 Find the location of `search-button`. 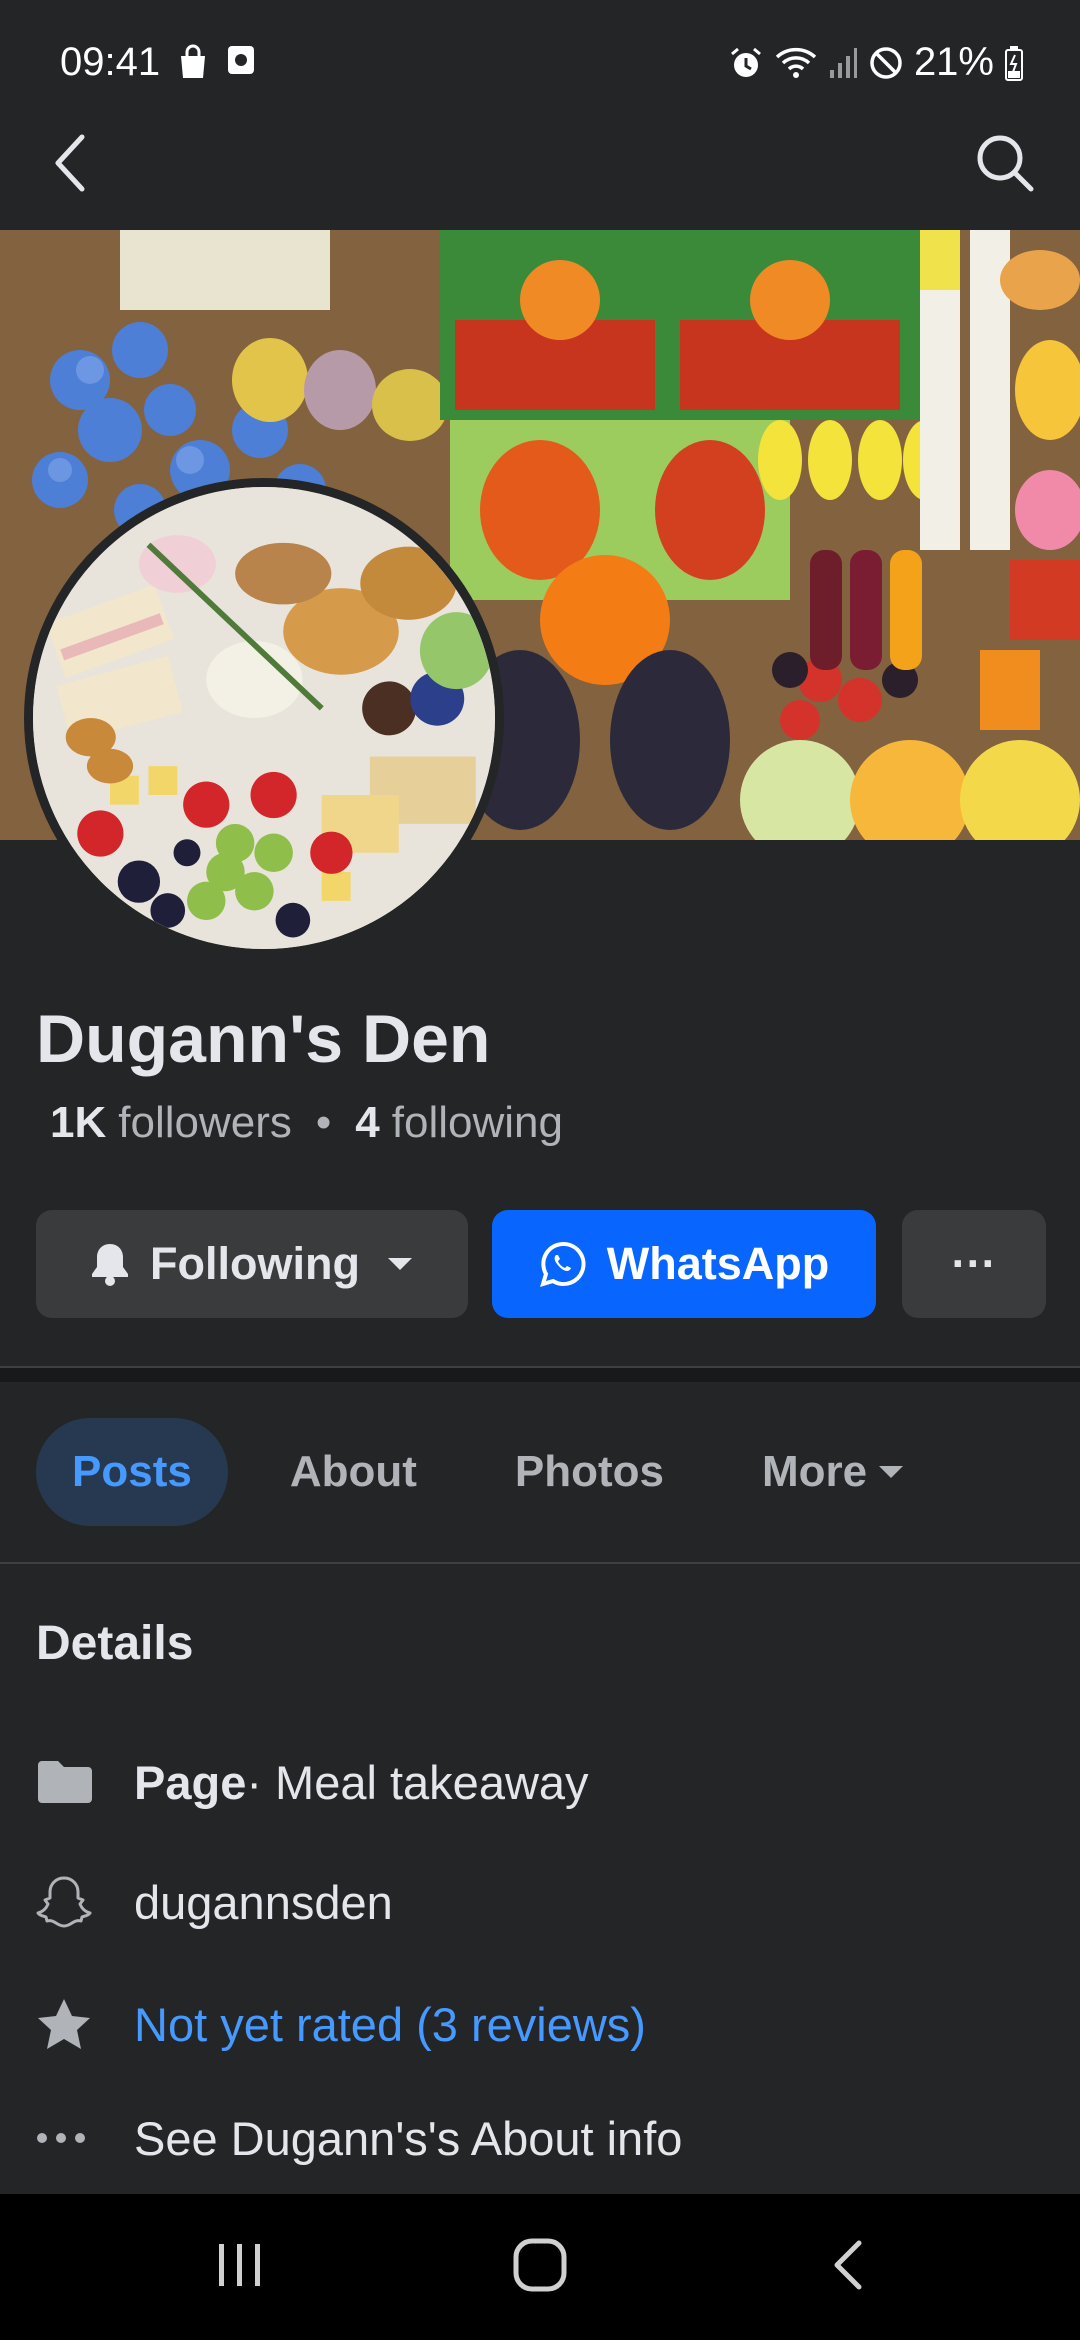

search-button is located at coordinates (1005, 165).